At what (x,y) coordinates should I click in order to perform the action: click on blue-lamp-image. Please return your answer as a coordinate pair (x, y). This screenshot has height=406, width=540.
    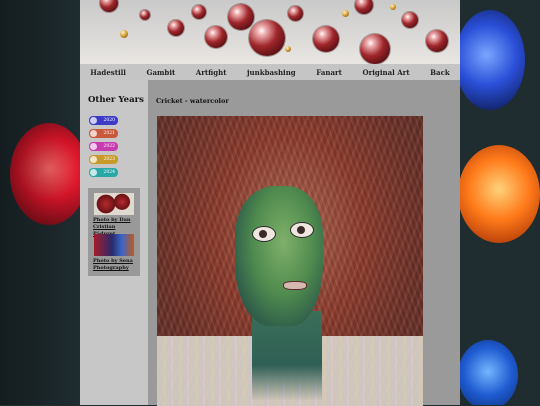
    Looking at the image, I should click on (490, 60).